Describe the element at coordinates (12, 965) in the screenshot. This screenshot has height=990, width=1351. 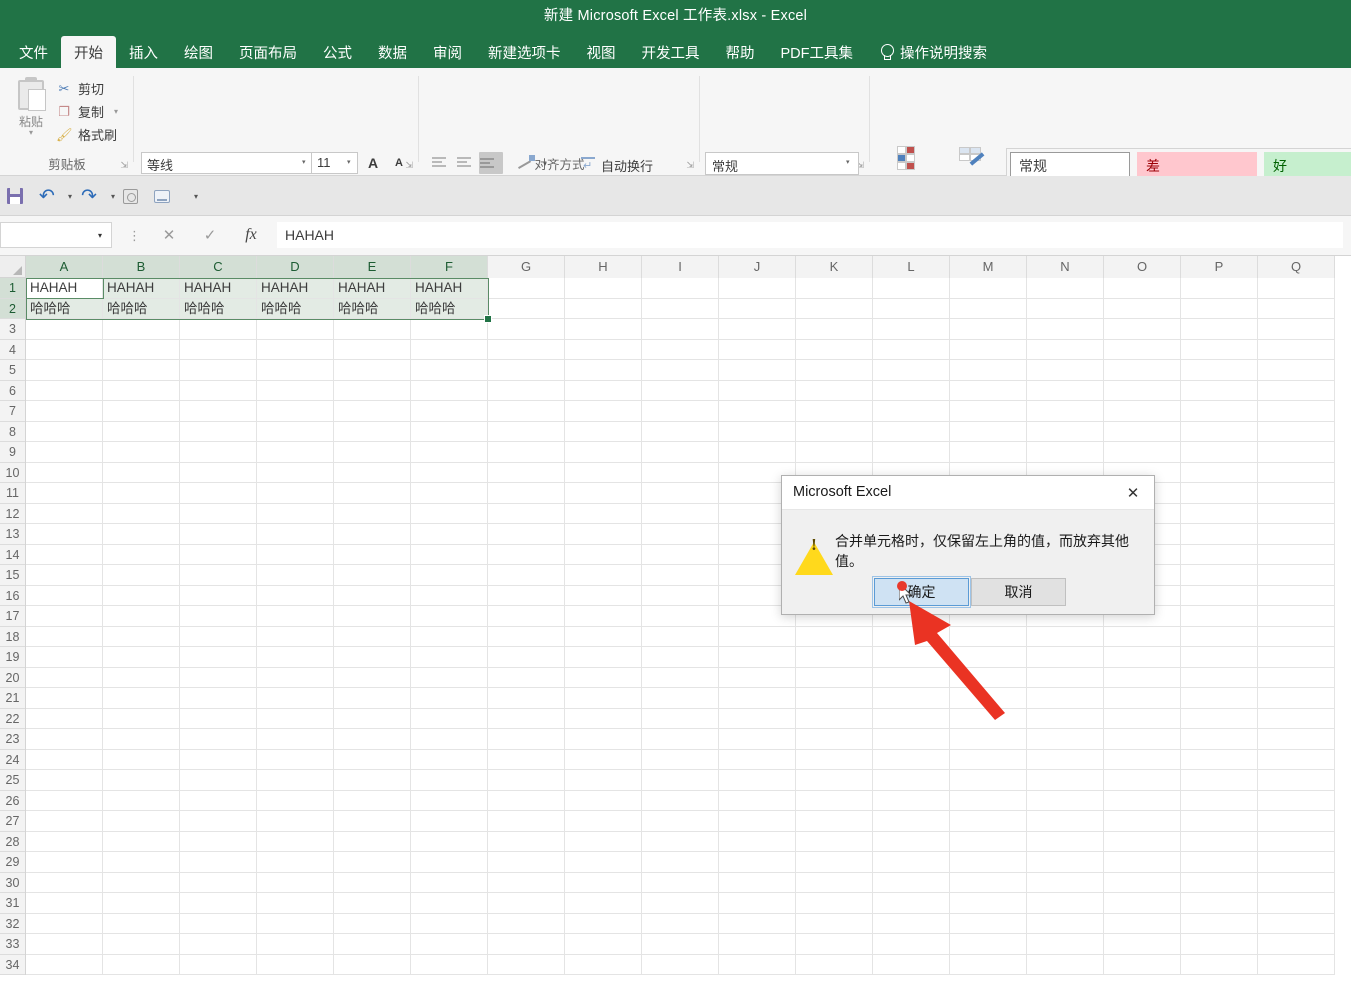
I see `row-header-34: 34` at that location.